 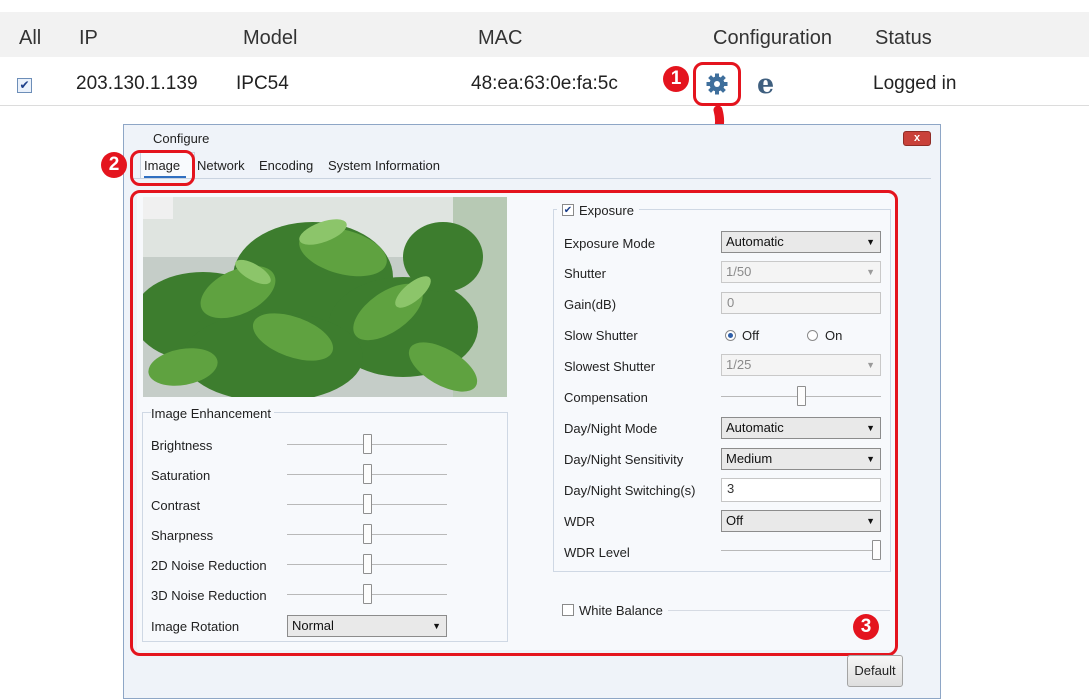 I want to click on callout-1: 1, so click(x=676, y=79).